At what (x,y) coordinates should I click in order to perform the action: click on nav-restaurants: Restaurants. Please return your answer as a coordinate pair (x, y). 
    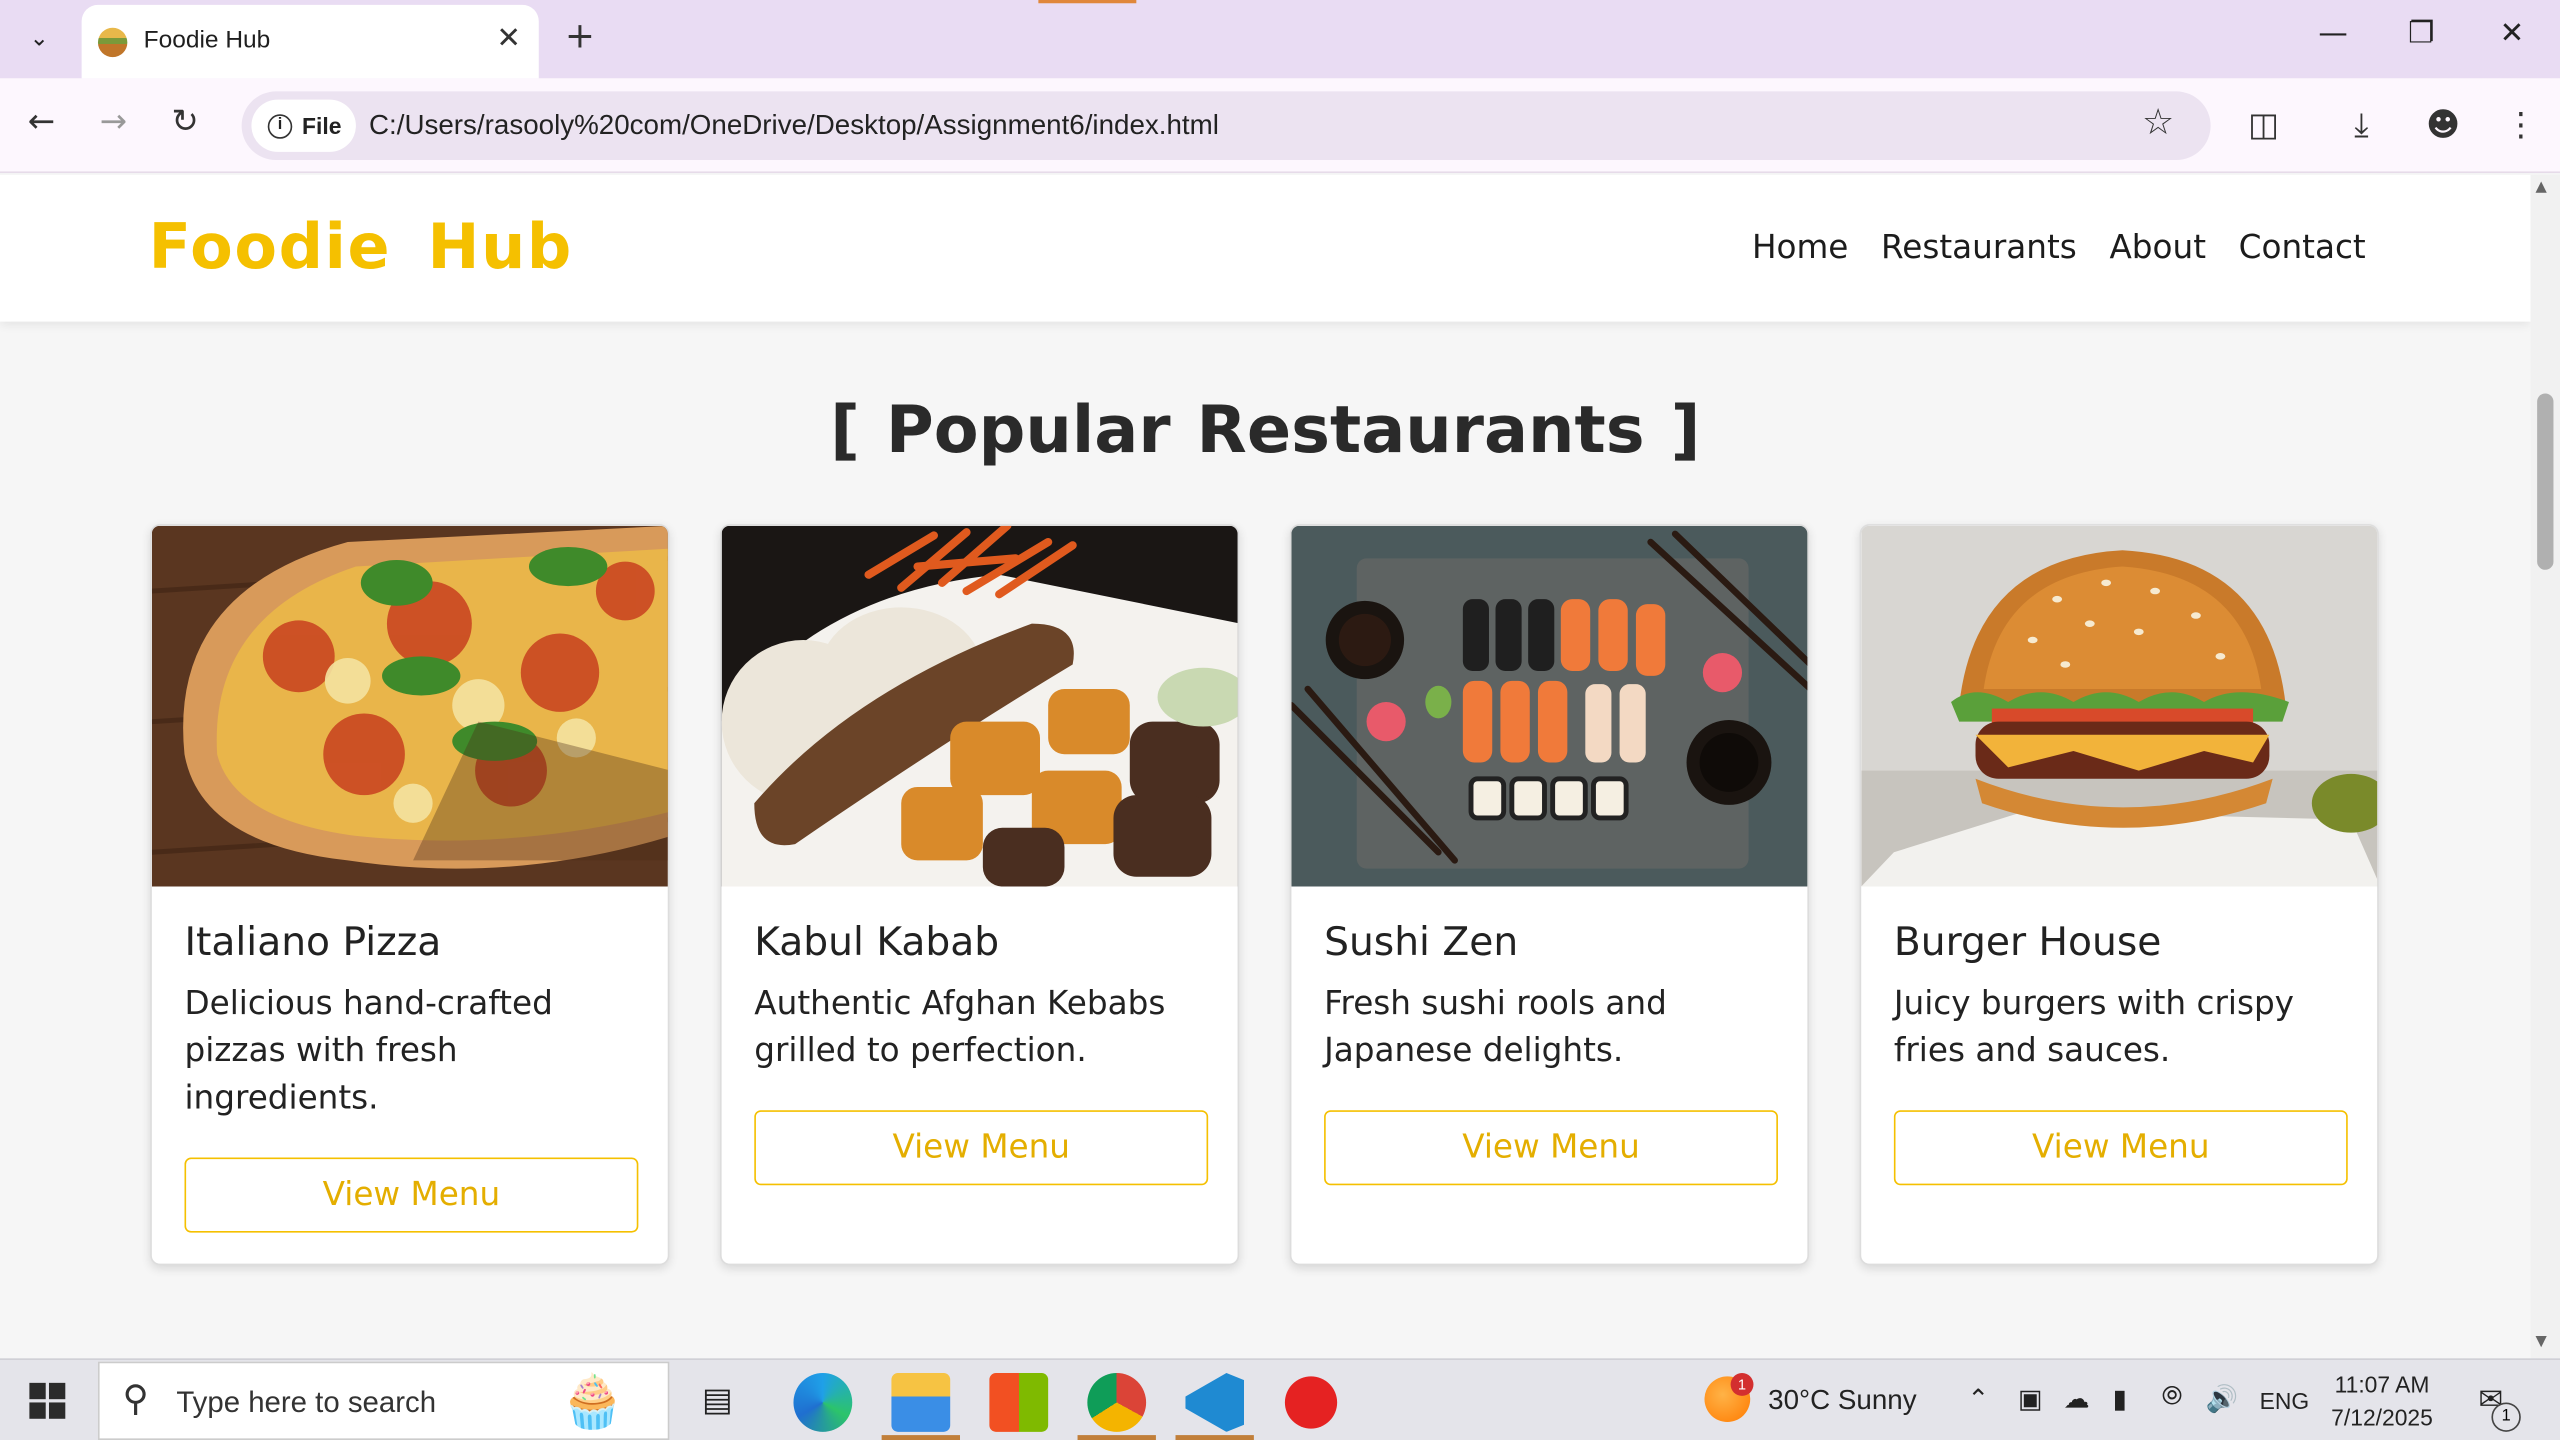
    Looking at the image, I should click on (1979, 246).